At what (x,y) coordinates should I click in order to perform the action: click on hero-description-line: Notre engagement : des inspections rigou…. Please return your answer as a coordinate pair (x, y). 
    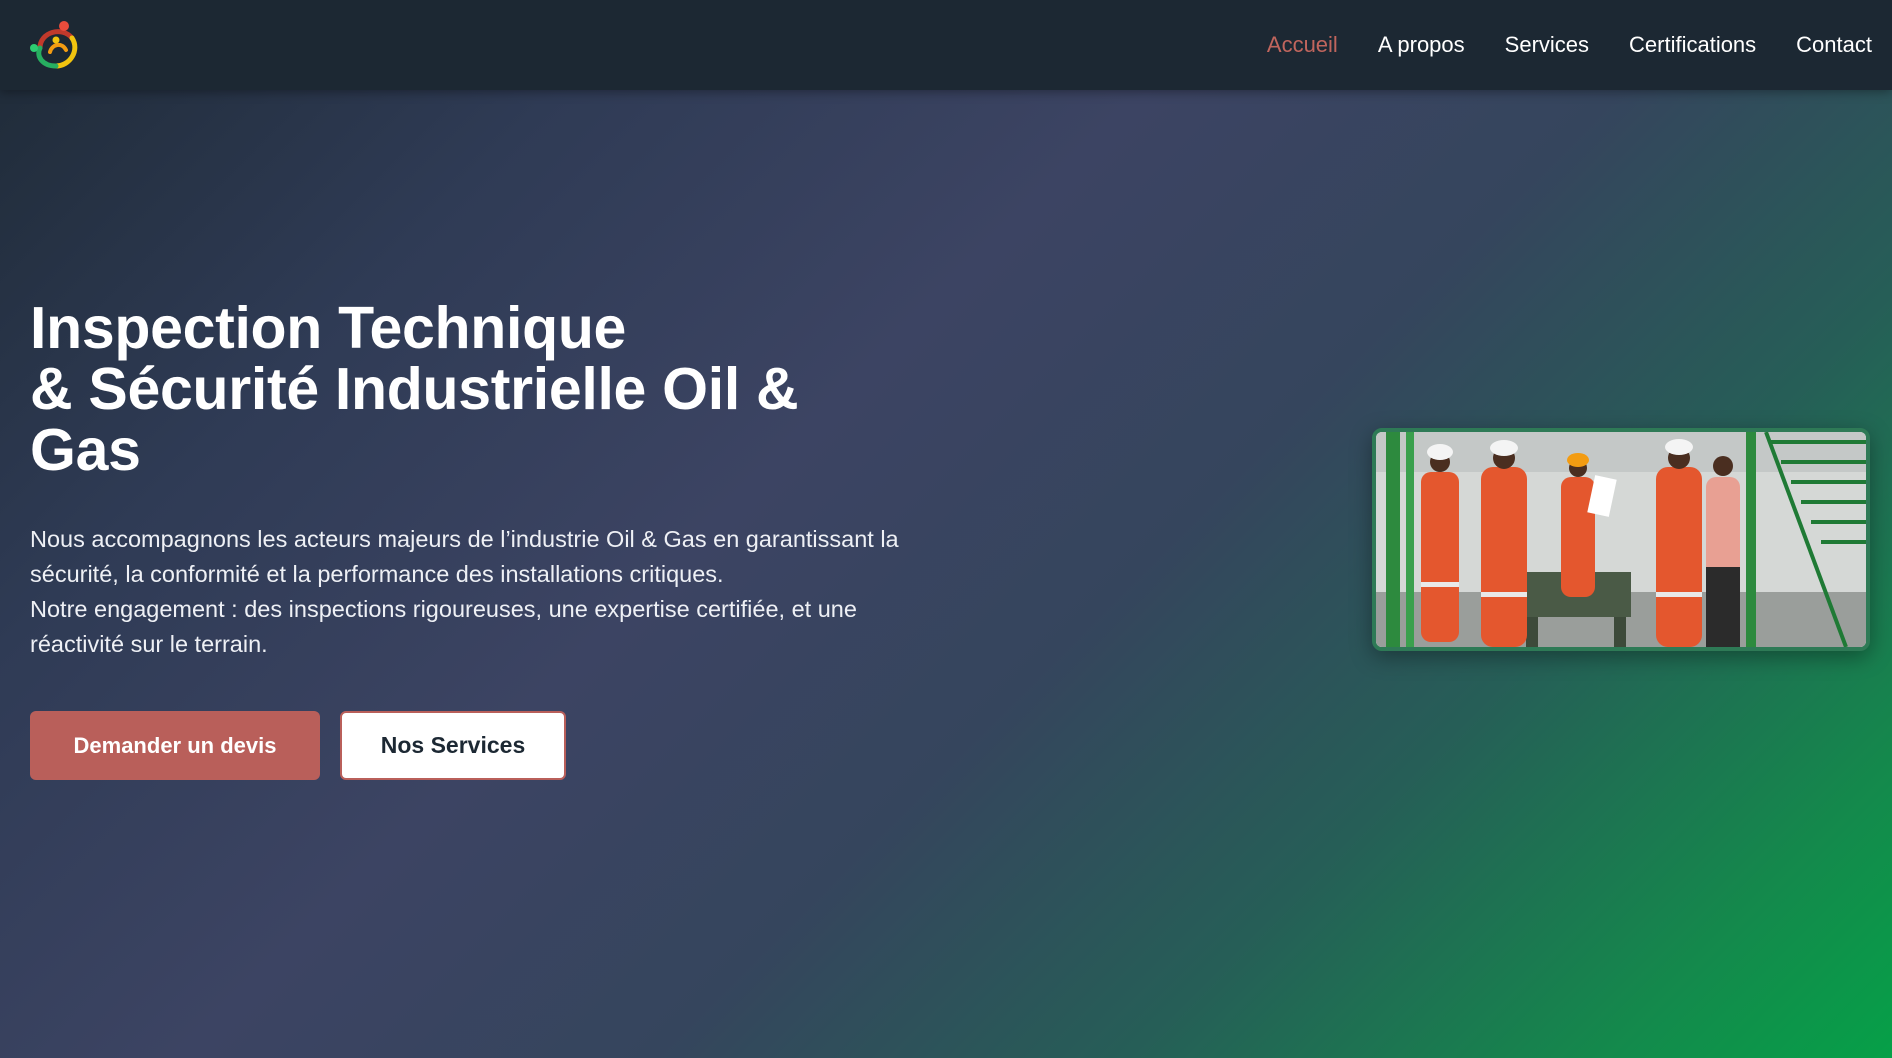
    Looking at the image, I should click on (443, 609).